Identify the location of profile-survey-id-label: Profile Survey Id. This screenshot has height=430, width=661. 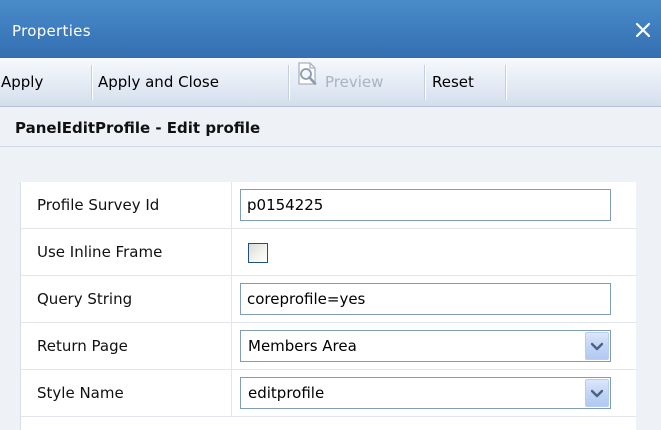
(126, 205).